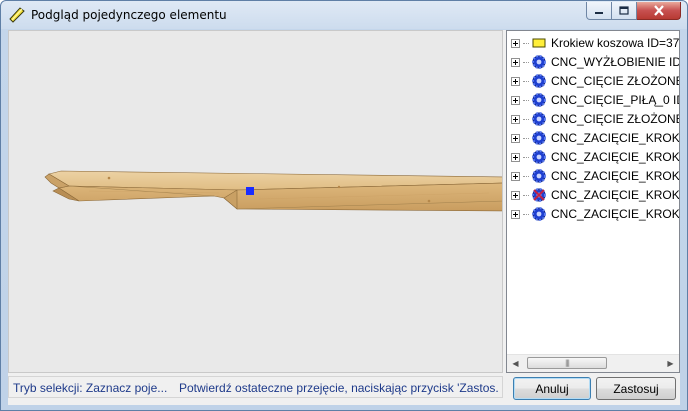  Describe the element at coordinates (615, 100) in the screenshot. I see `tree-item-label: CNC_CIĘCIE_PIŁĄ_0 ID=` at that location.